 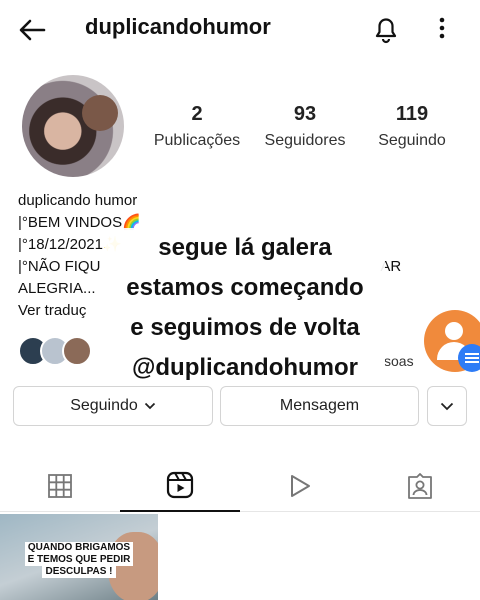 What do you see at coordinates (245, 248) in the screenshot?
I see `overlay-line-1: segue lá galera` at bounding box center [245, 248].